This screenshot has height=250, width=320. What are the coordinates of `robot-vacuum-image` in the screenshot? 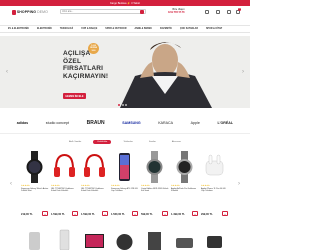 It's located at (124, 242).